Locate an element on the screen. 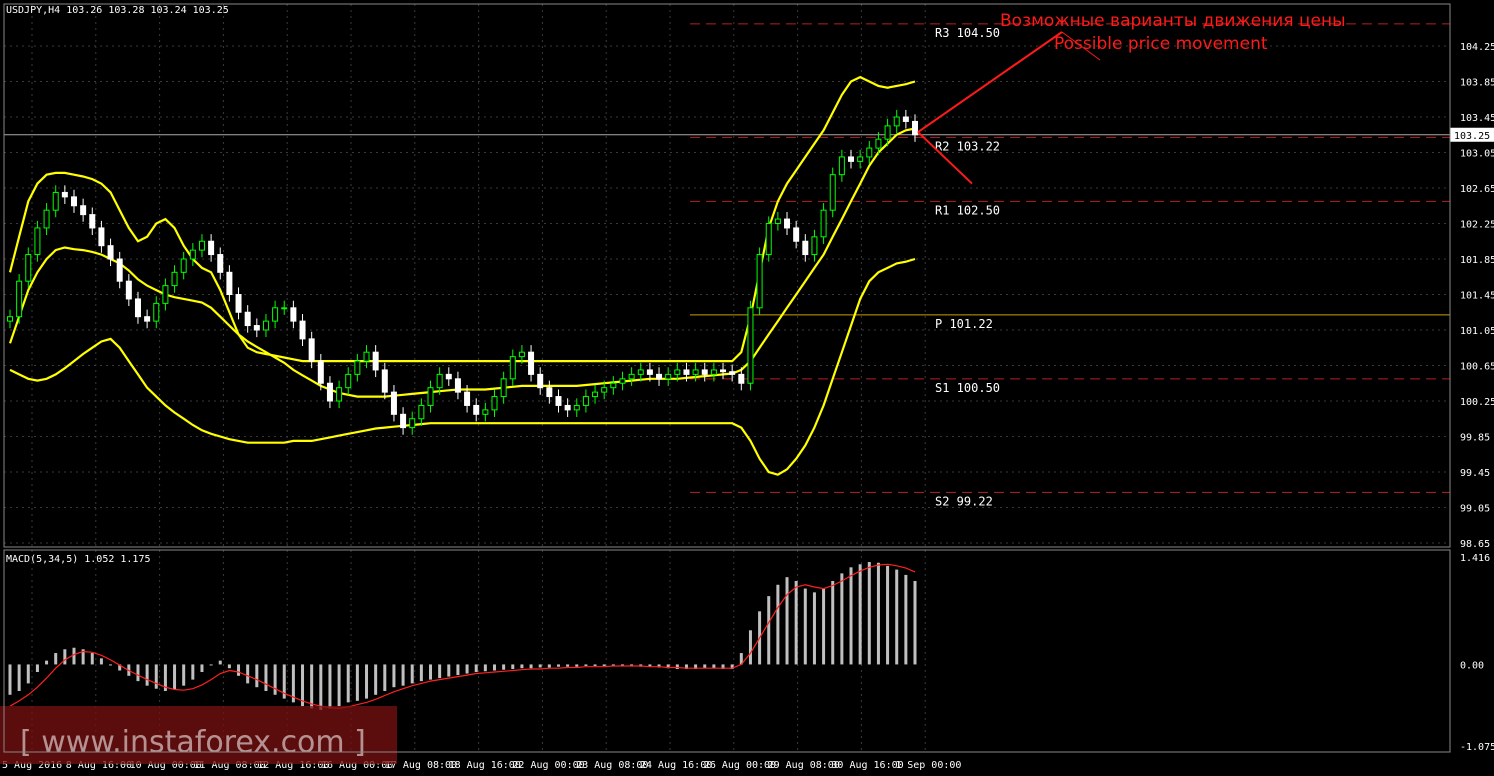 The height and width of the screenshot is (776, 1494). price-tick-label: 98.65 is located at coordinates (1475, 544).